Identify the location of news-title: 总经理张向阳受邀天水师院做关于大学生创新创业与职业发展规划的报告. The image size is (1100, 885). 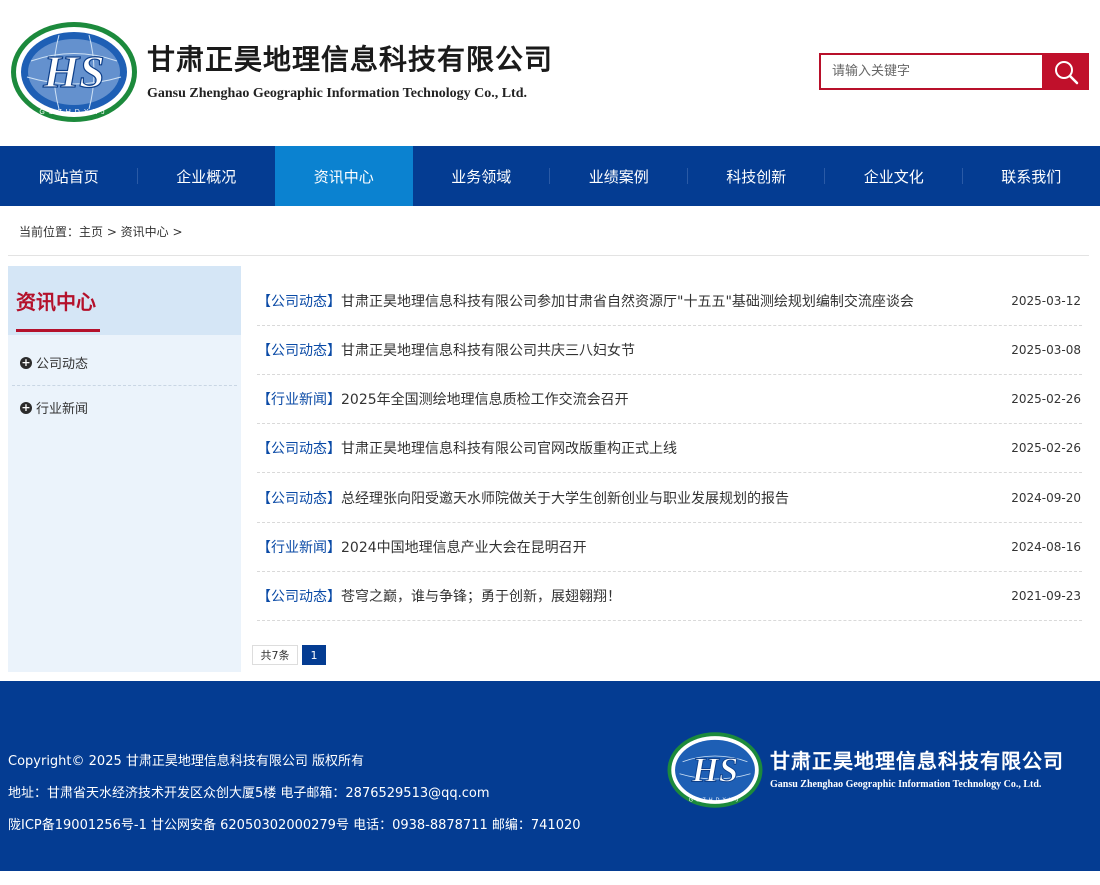
(565, 498).